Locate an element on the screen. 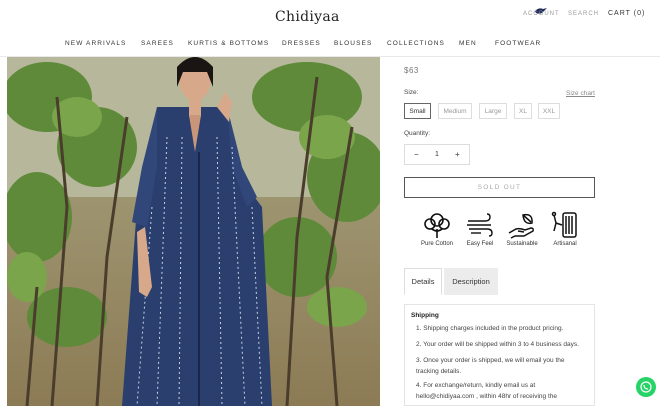 This screenshot has height=406, width=660. quantity-stepper: − 1 + is located at coordinates (437, 154).